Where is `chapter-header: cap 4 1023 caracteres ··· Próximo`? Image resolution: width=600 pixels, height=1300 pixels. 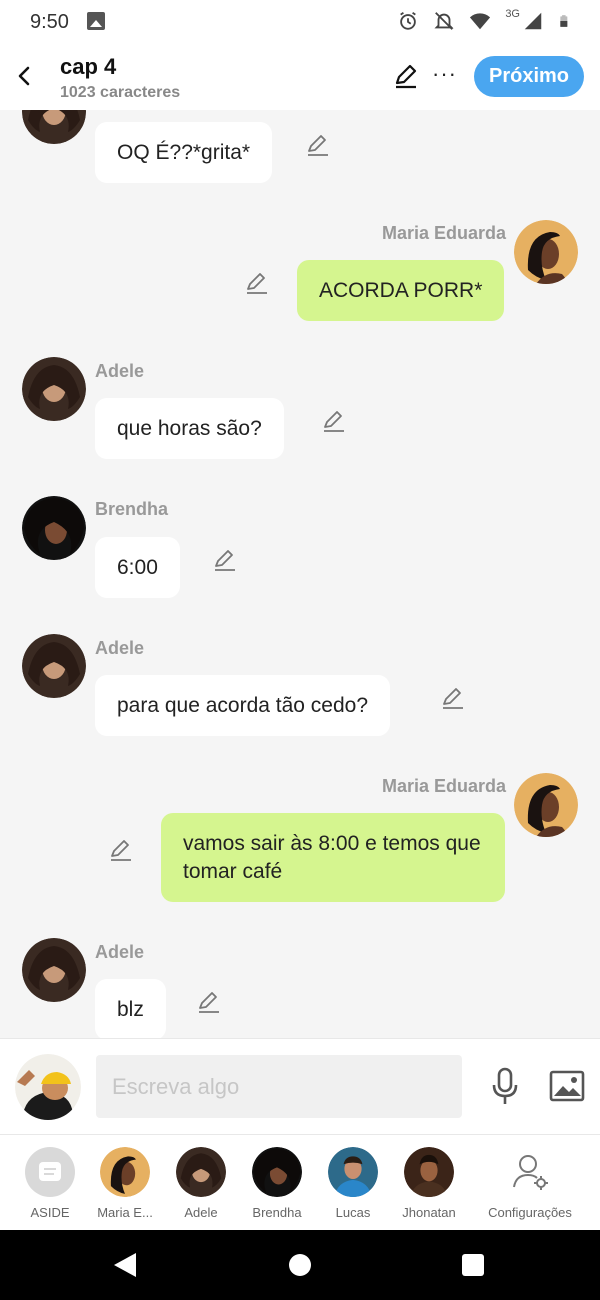 chapter-header: cap 4 1023 caracteres ··· Próximo is located at coordinates (300, 78).